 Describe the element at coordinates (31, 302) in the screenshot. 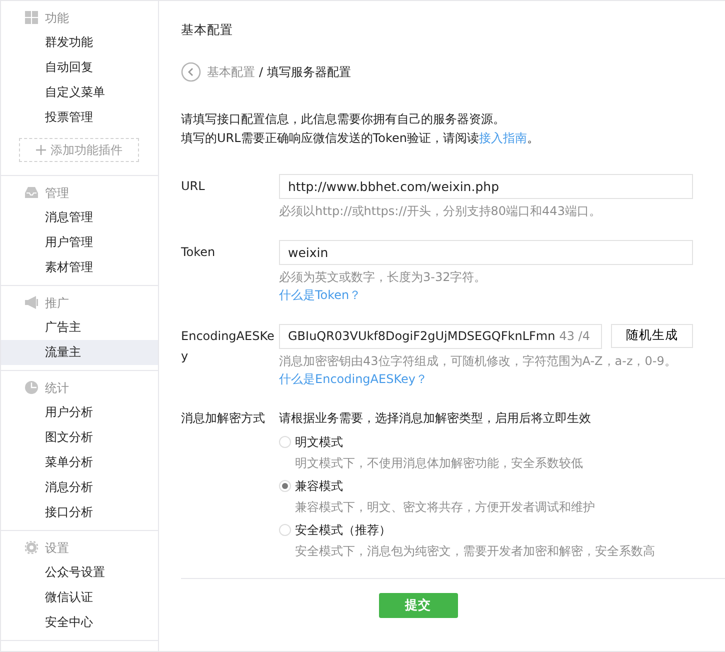

I see `megaphone-icon` at that location.